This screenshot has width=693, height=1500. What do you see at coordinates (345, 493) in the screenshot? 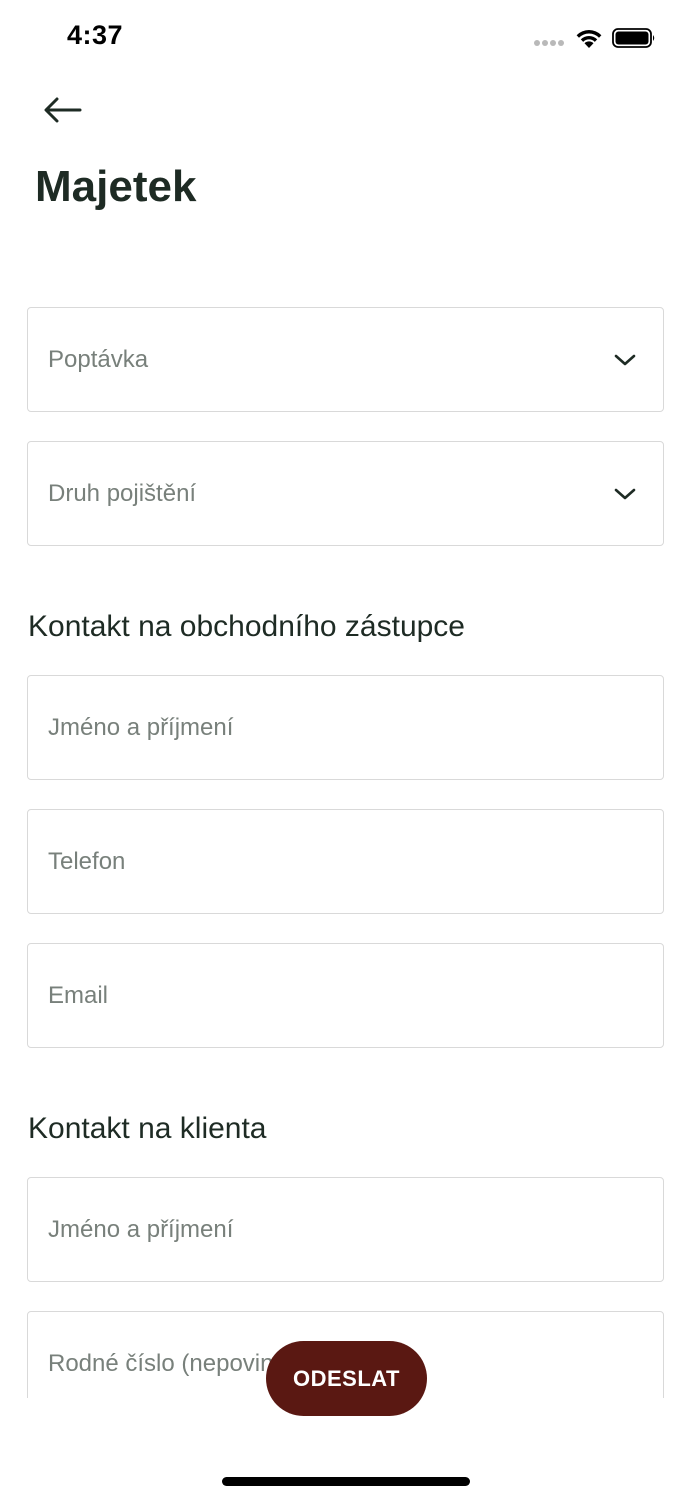
I see `insurance-type-select: Druh pojištění` at bounding box center [345, 493].